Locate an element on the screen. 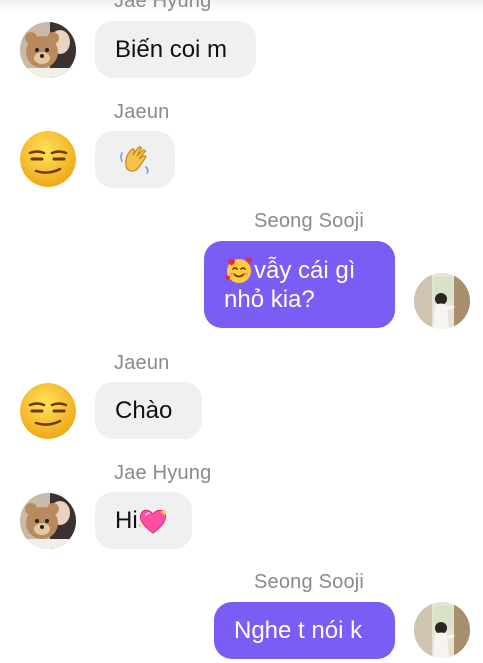 The width and height of the screenshot is (483, 663). waving-hand-icon is located at coordinates (134, 159).